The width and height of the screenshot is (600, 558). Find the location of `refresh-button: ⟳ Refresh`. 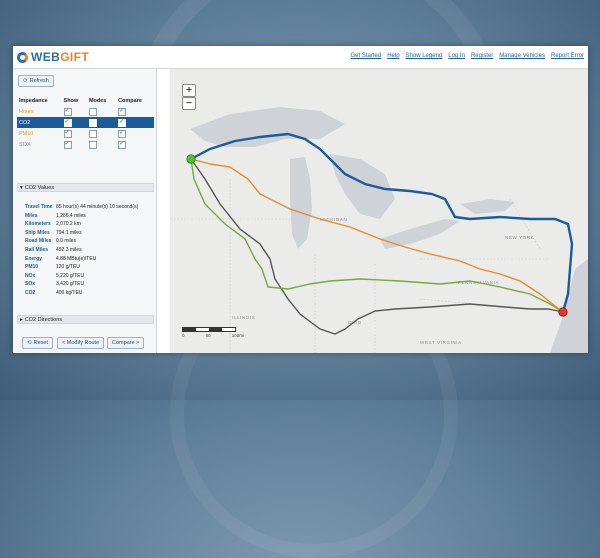

refresh-button: ⟳ Refresh is located at coordinates (36, 81).